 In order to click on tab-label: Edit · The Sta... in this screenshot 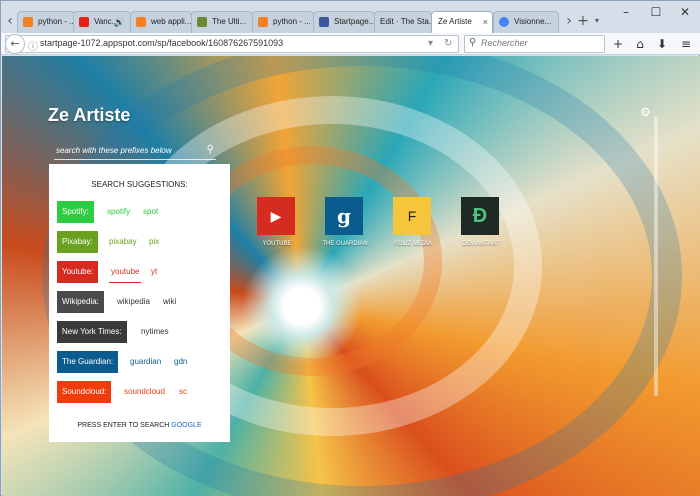, I will do `click(406, 21)`.